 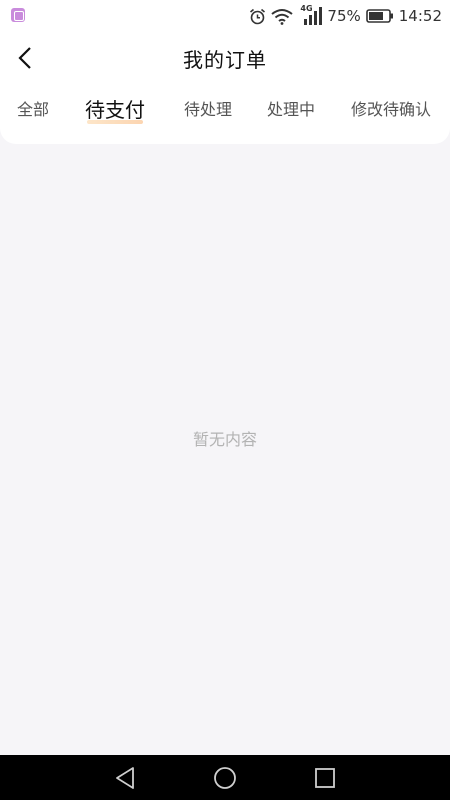 I want to click on header: 我的订单 全部 待支付 待处理 处理中 修改待确认, so click(x=225, y=88).